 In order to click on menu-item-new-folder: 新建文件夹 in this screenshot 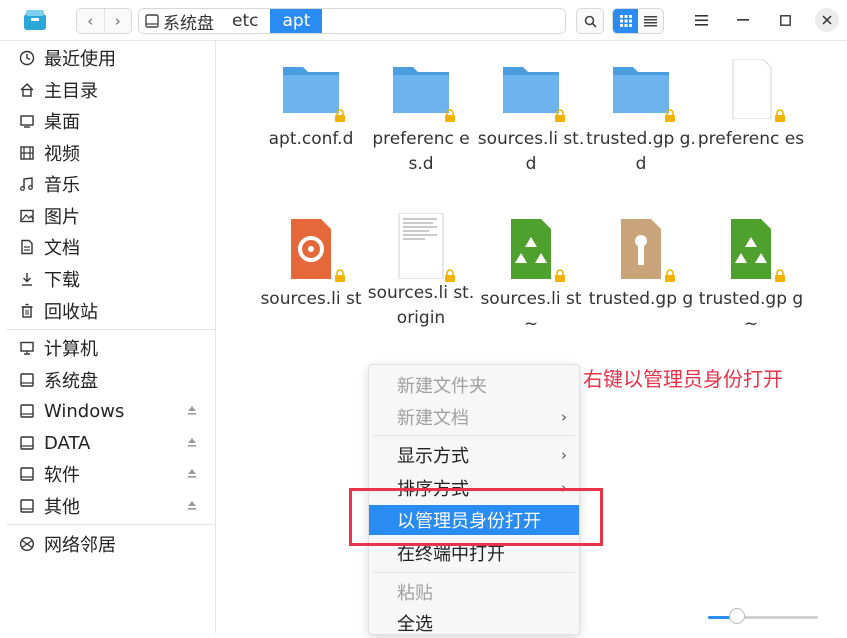, I will do `click(474, 385)`.